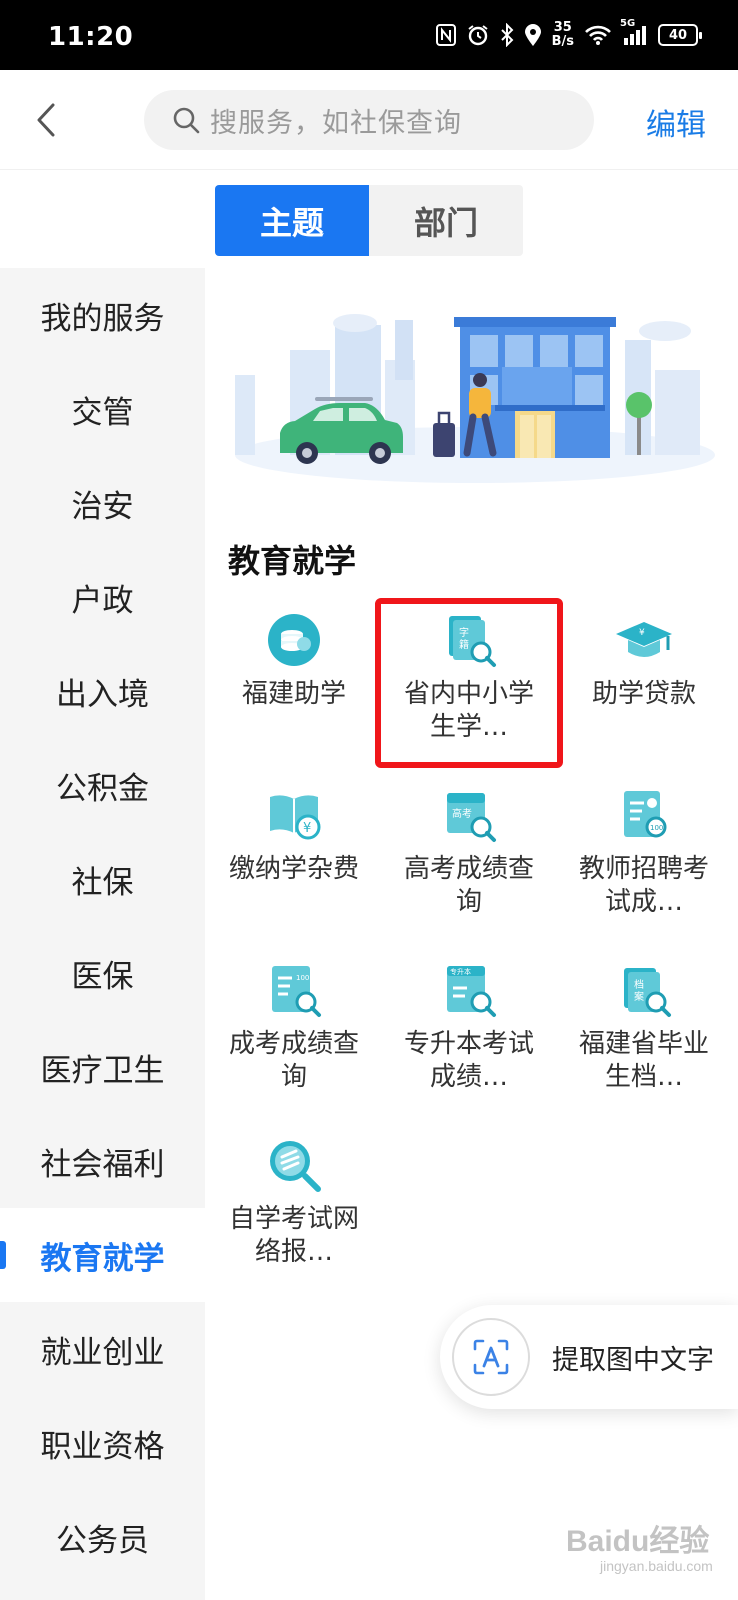 This screenshot has width=738, height=1600. What do you see at coordinates (468, 885) in the screenshot?
I see `service-label: 高考成绩查询` at bounding box center [468, 885].